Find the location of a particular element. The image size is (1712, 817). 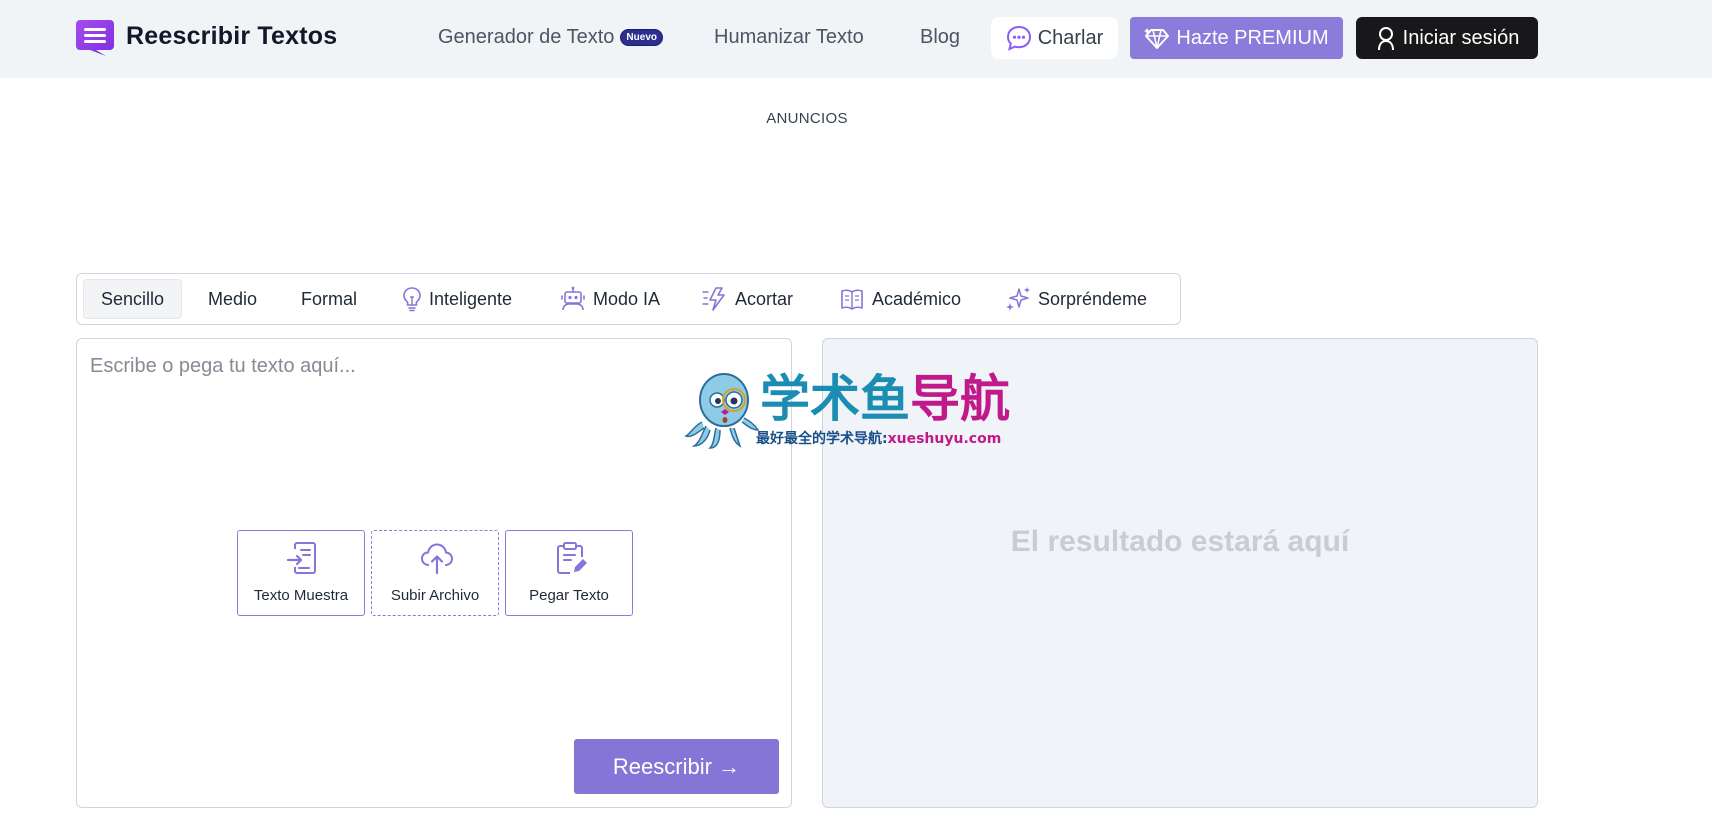

mode-label: Inteligente is located at coordinates (471, 298).